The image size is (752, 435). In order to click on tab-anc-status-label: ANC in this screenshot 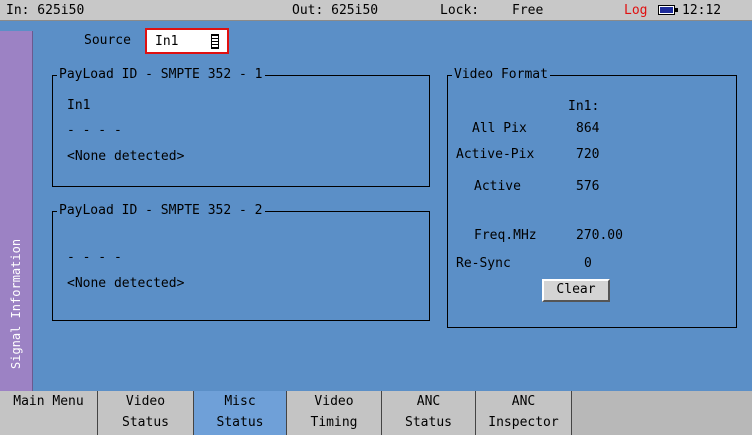, I will do `click(428, 401)`.